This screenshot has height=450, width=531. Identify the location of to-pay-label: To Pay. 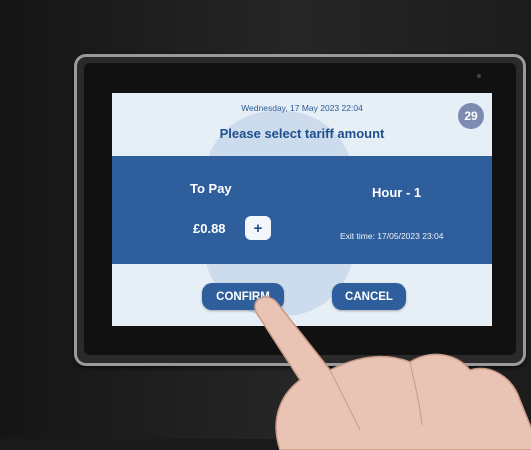
(211, 188).